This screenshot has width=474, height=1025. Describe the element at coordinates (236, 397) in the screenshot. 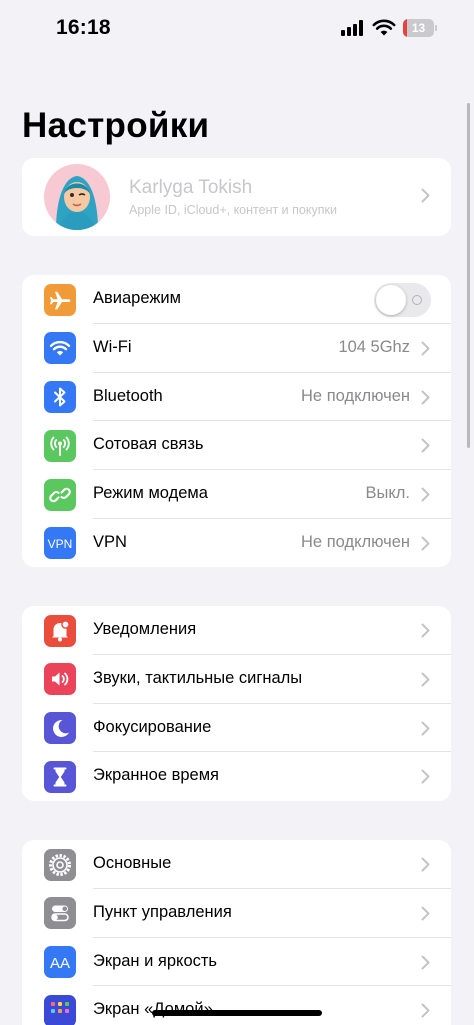

I see `settings-row-bluetooth: Bluetooth Не подключен` at that location.